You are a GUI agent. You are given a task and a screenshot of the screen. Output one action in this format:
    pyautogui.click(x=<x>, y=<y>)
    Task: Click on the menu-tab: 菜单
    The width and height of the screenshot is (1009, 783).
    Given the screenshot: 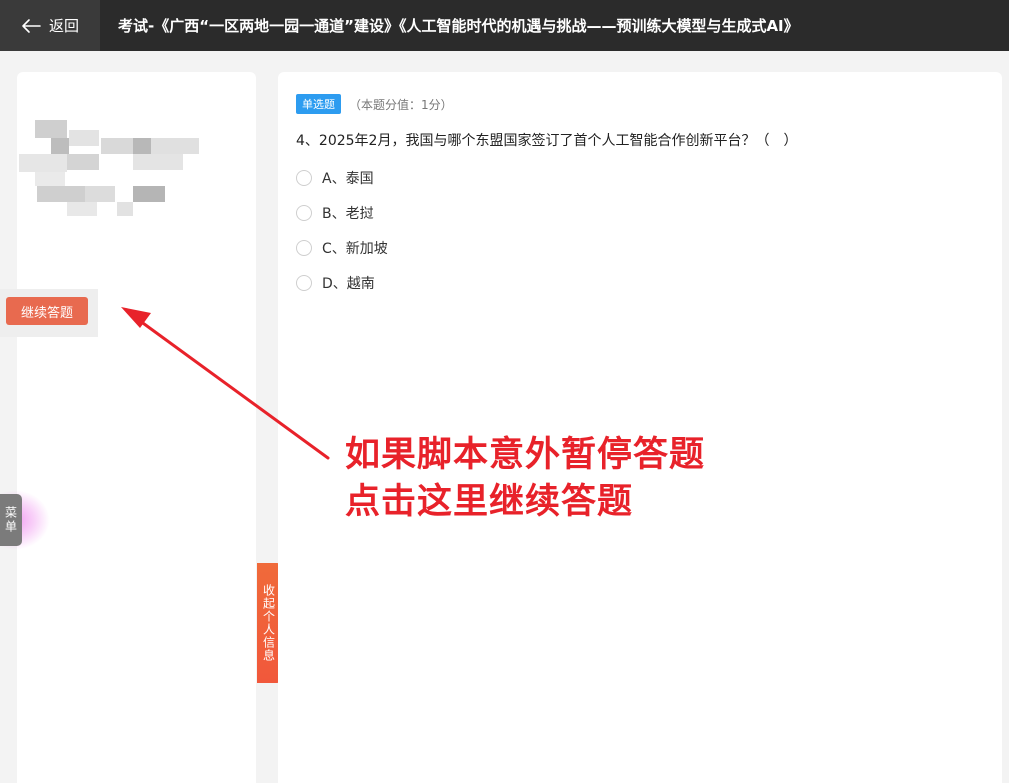 What is the action you would take?
    pyautogui.click(x=11, y=520)
    